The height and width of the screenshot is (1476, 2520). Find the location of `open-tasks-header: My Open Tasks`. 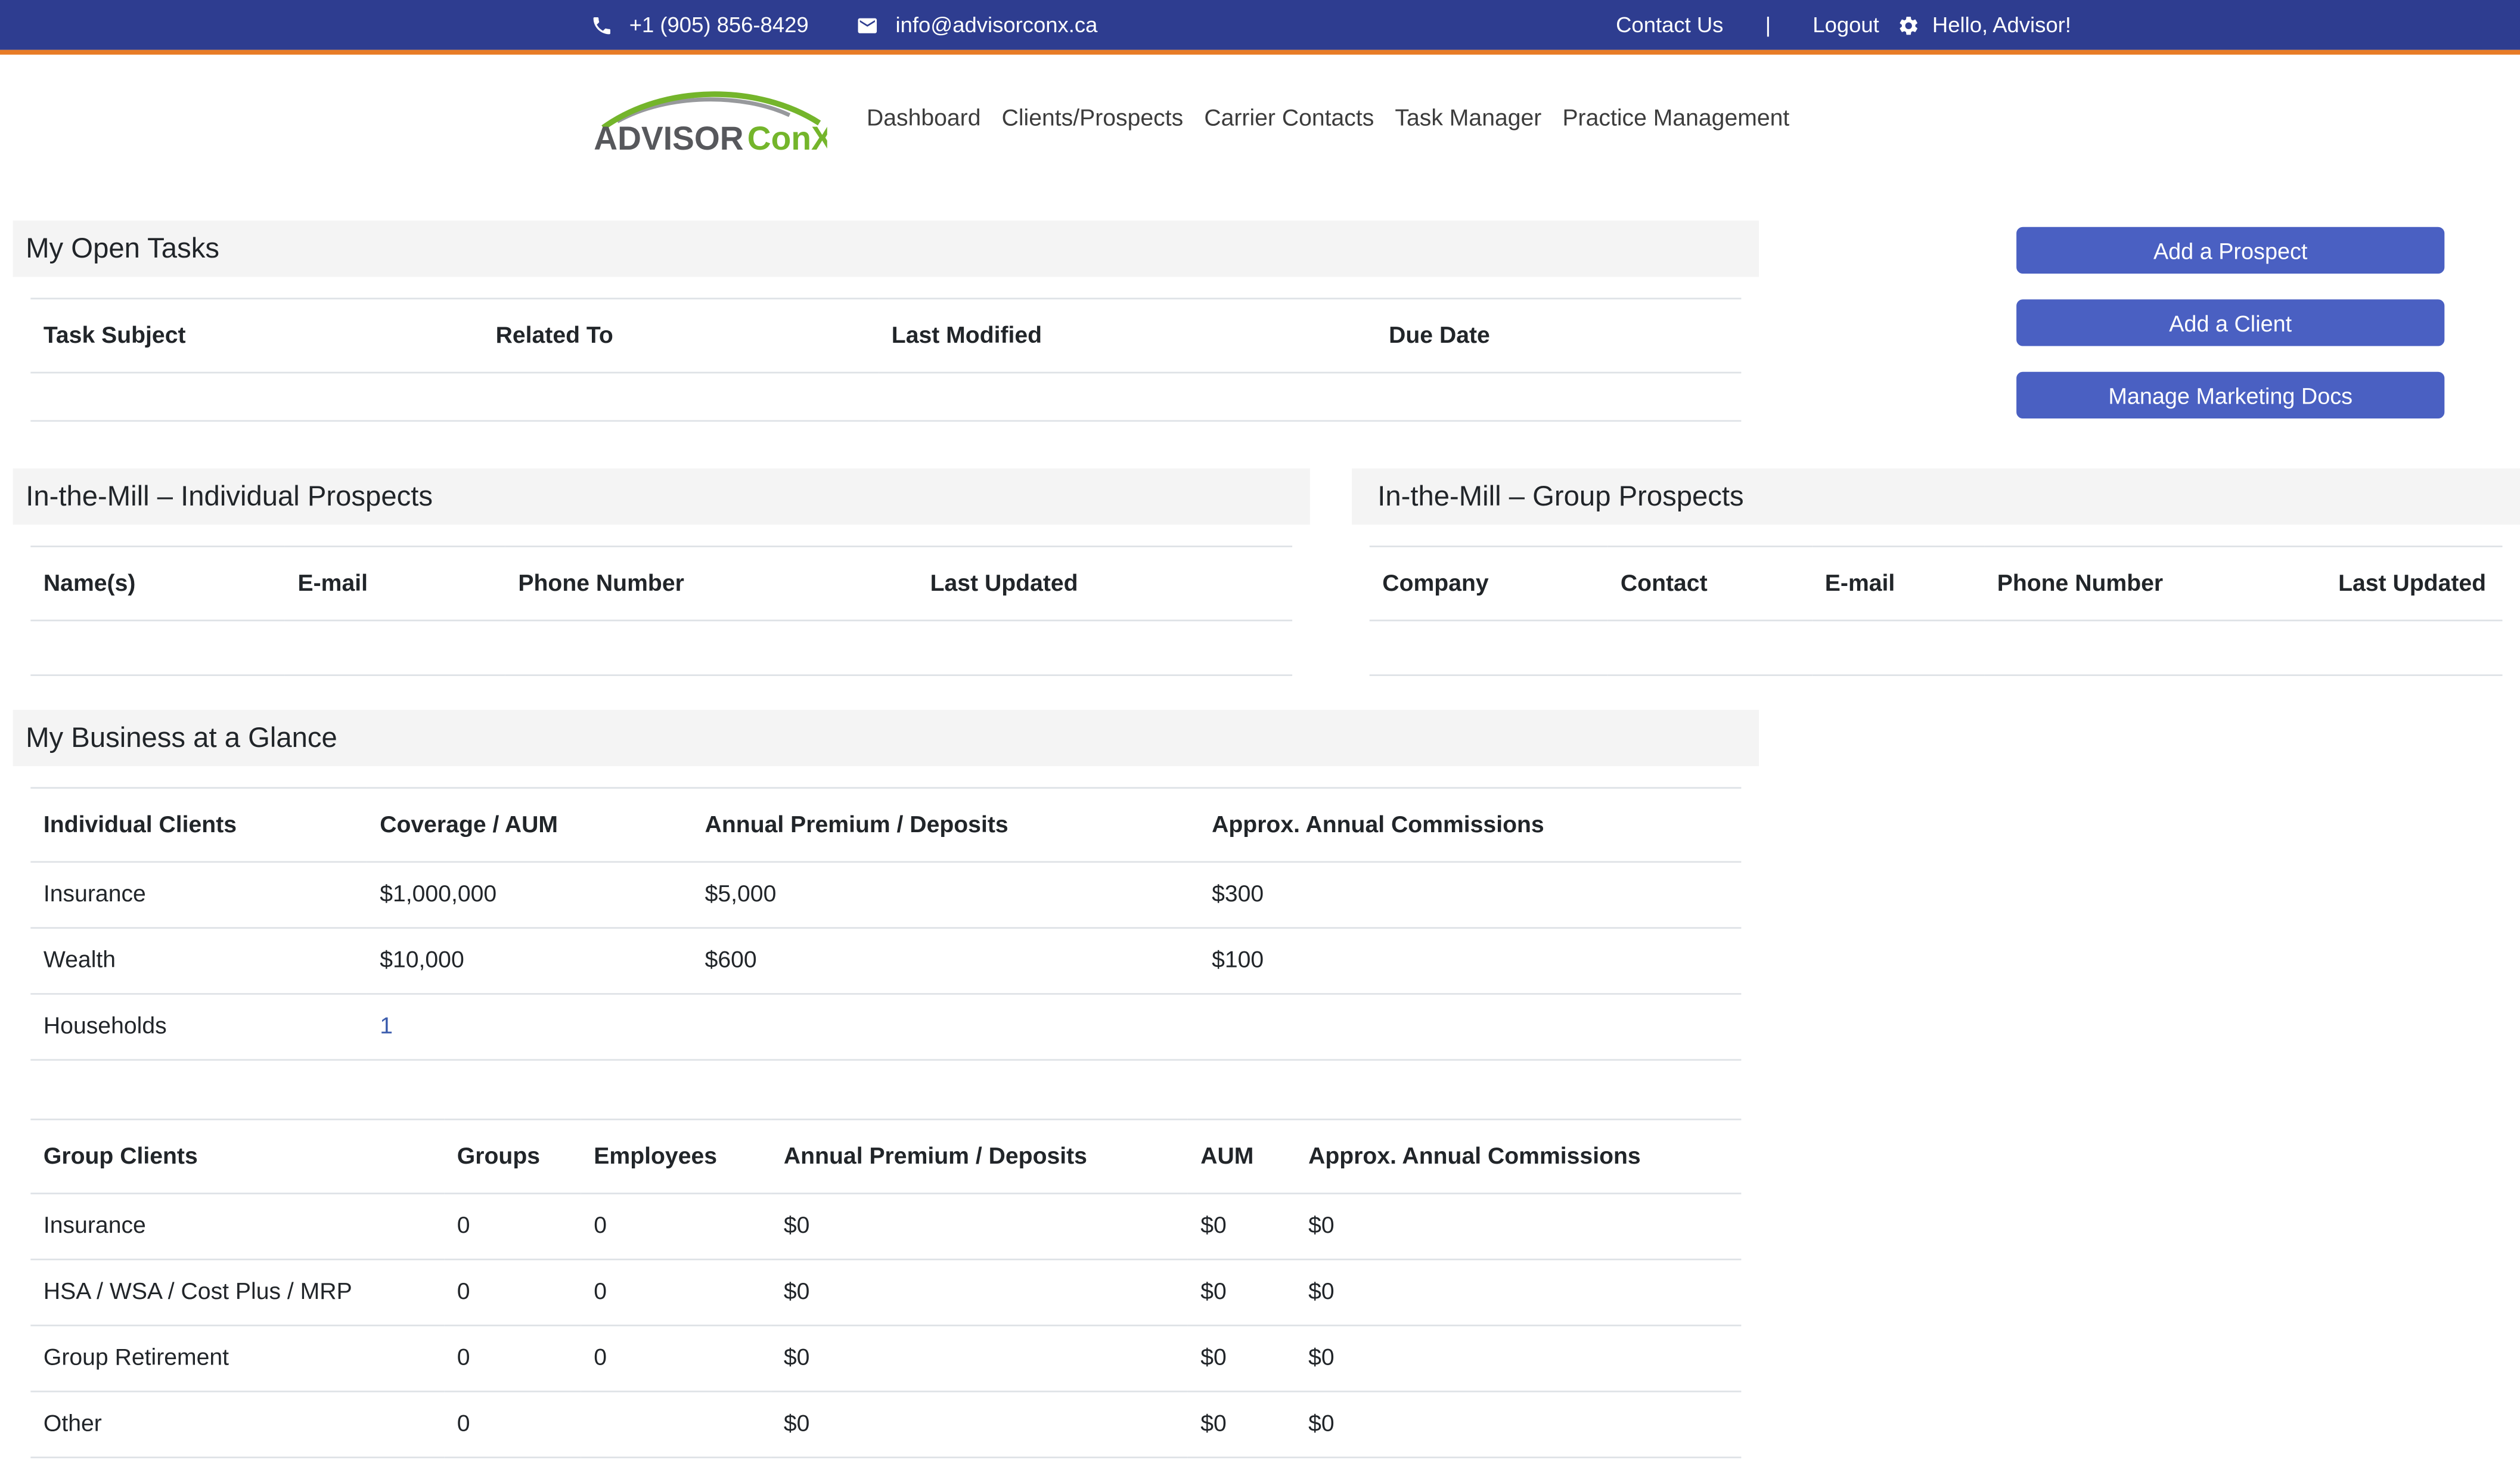

open-tasks-header: My Open Tasks is located at coordinates (886, 248).